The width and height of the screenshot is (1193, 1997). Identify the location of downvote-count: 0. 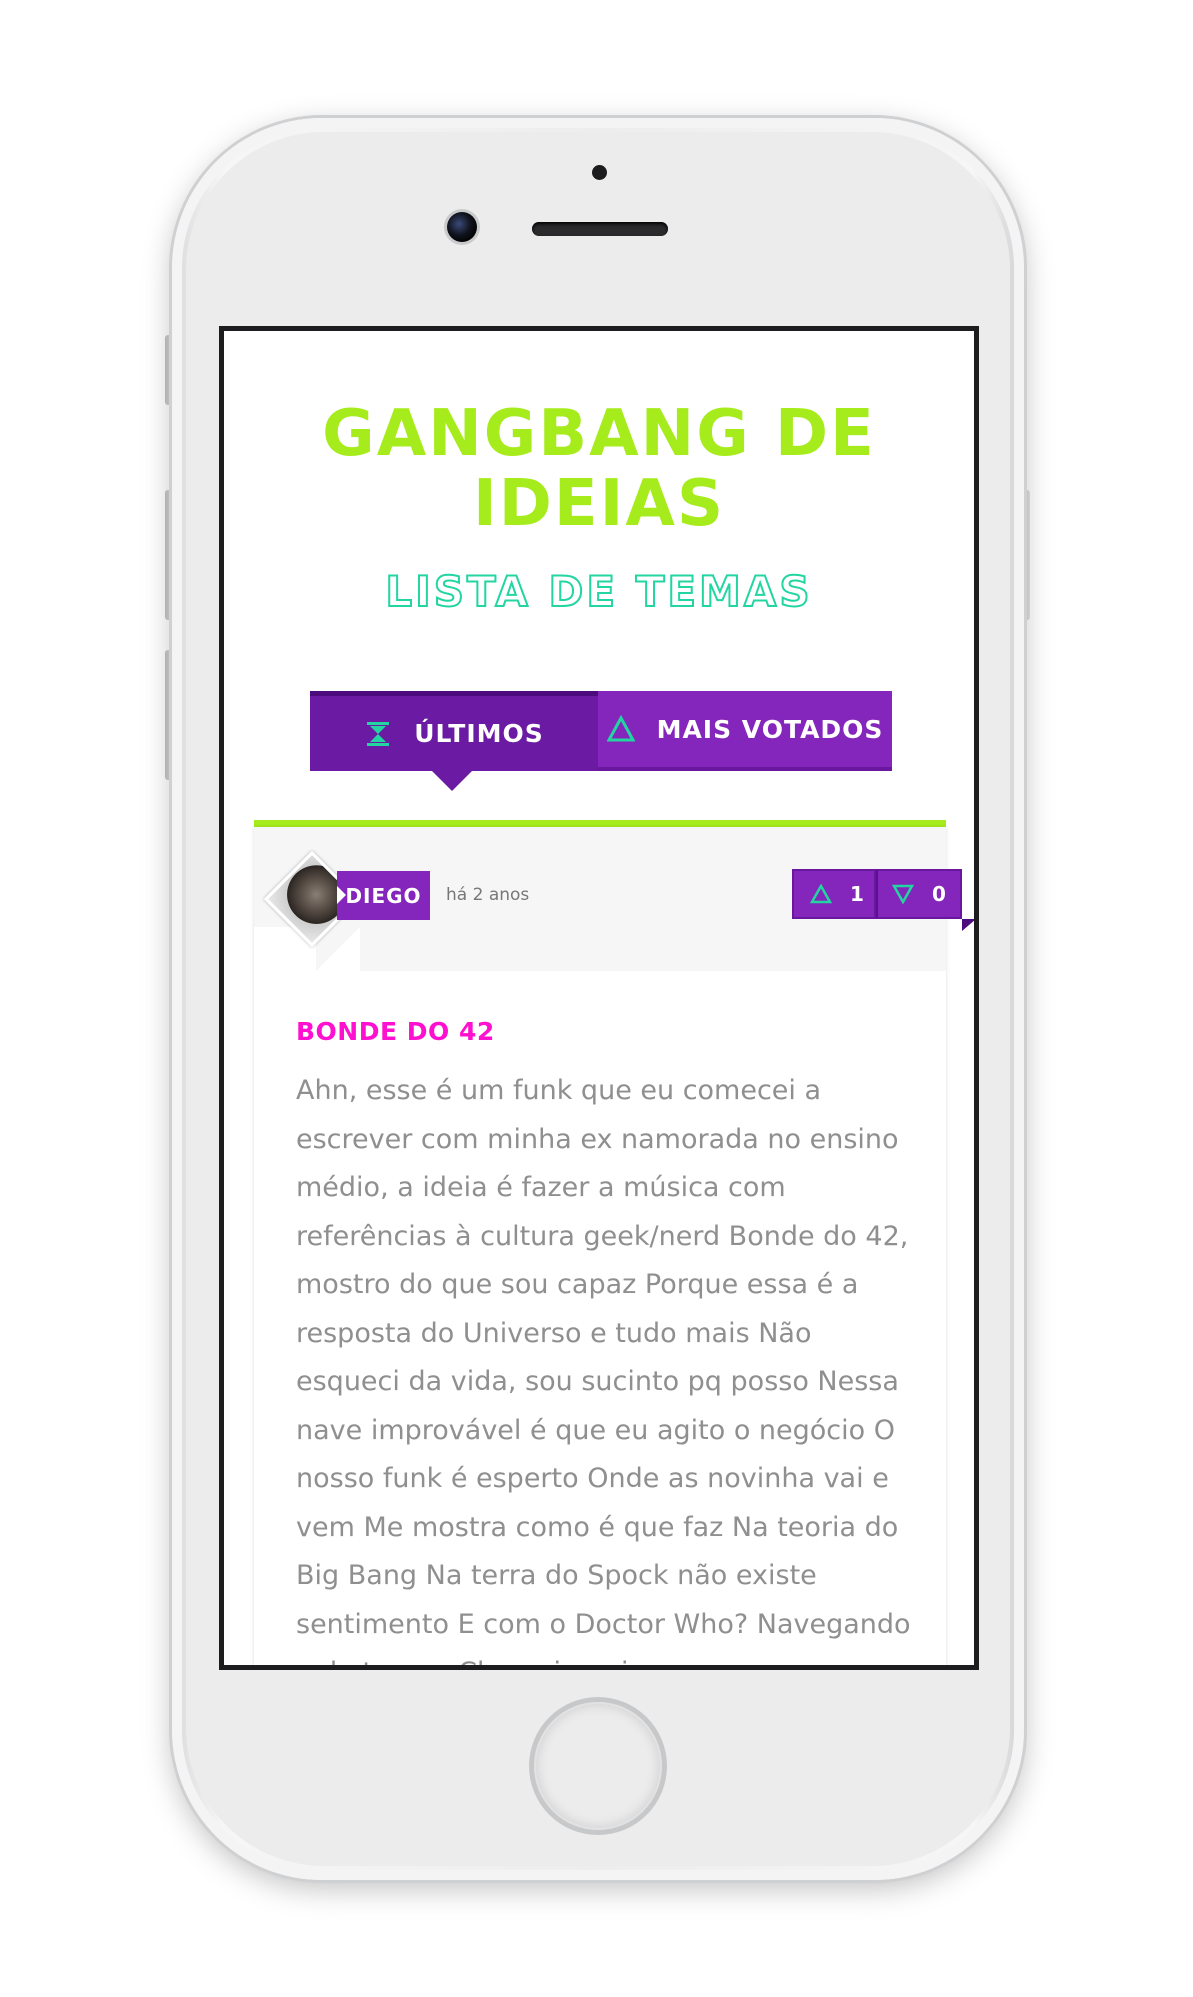
(939, 894).